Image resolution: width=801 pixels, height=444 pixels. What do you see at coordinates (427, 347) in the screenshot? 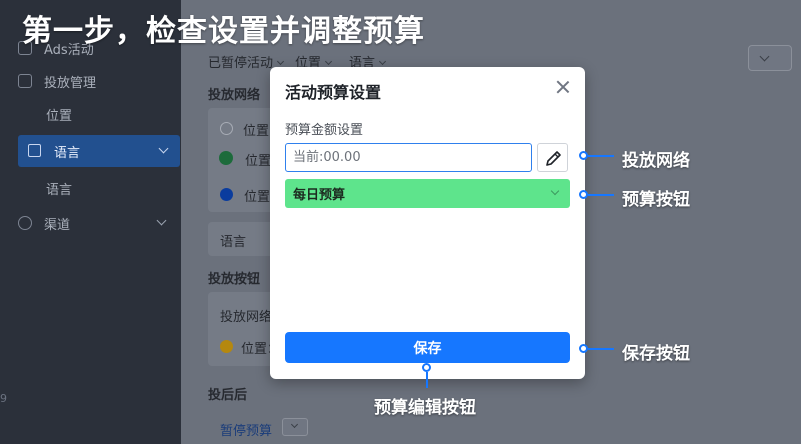
I see `save-button: 保存` at bounding box center [427, 347].